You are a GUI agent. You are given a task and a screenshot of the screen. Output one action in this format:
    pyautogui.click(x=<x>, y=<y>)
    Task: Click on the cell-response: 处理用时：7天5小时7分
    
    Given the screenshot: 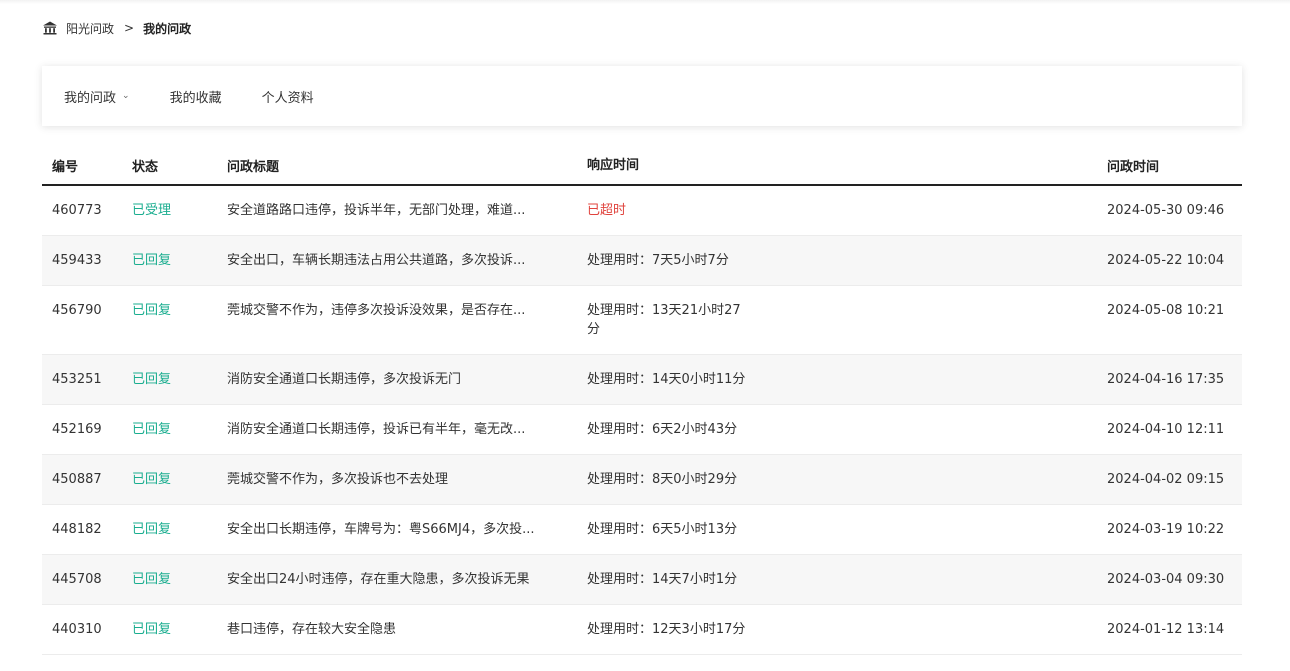 What is the action you would take?
    pyautogui.click(x=658, y=260)
    